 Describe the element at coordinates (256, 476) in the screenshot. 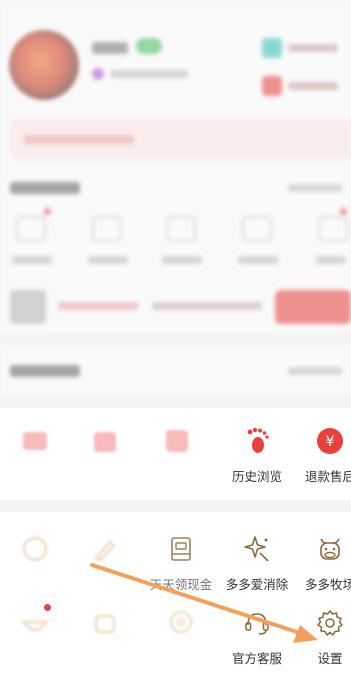

I see `tool-label: 历史浏览` at that location.